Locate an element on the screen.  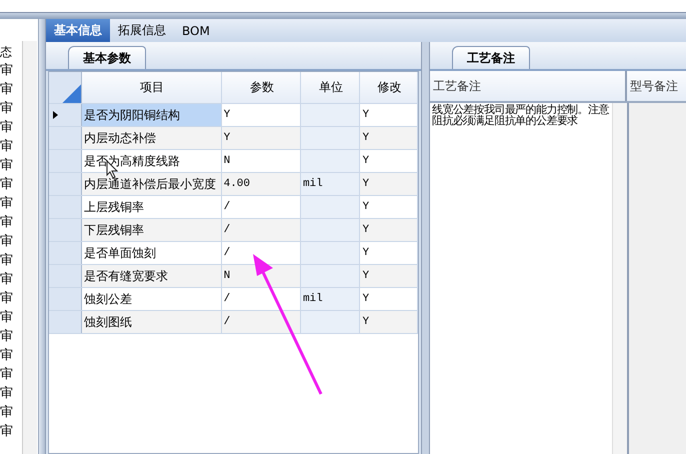
tab: 基本信息 is located at coordinates (78, 30).